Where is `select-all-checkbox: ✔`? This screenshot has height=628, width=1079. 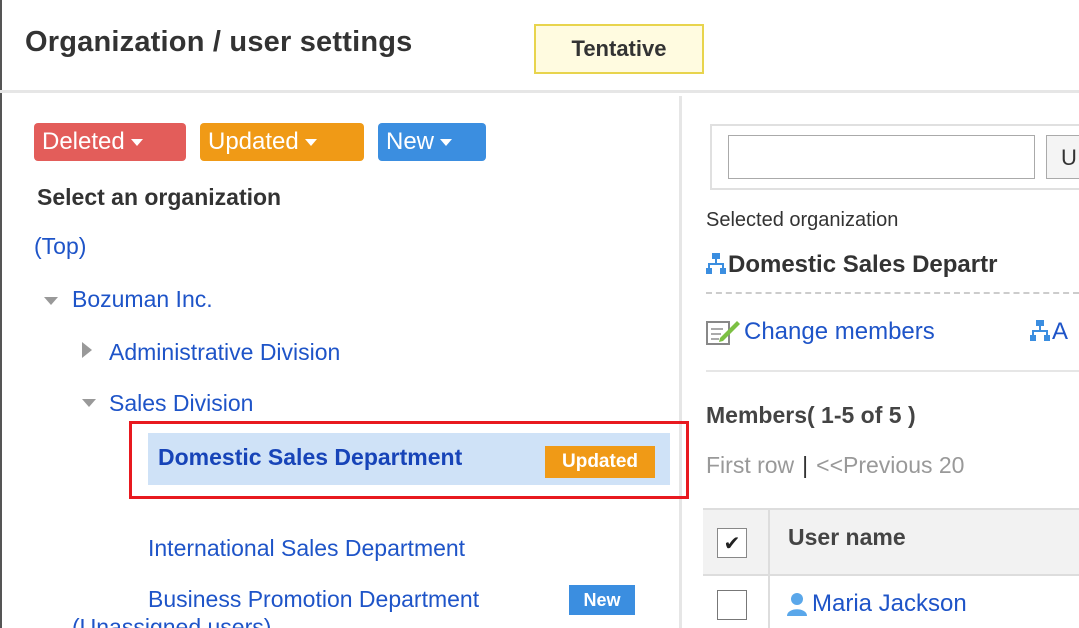
select-all-checkbox: ✔ is located at coordinates (732, 543).